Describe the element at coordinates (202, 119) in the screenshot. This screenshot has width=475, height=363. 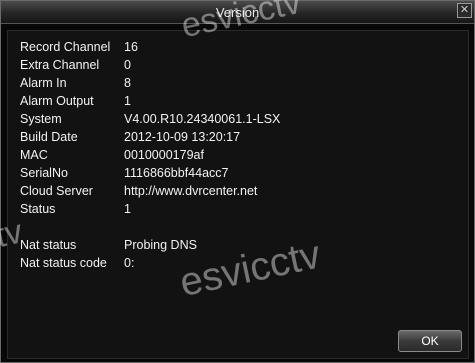
I see `info-value: V4.00.R10.24340061.1-LSX` at that location.